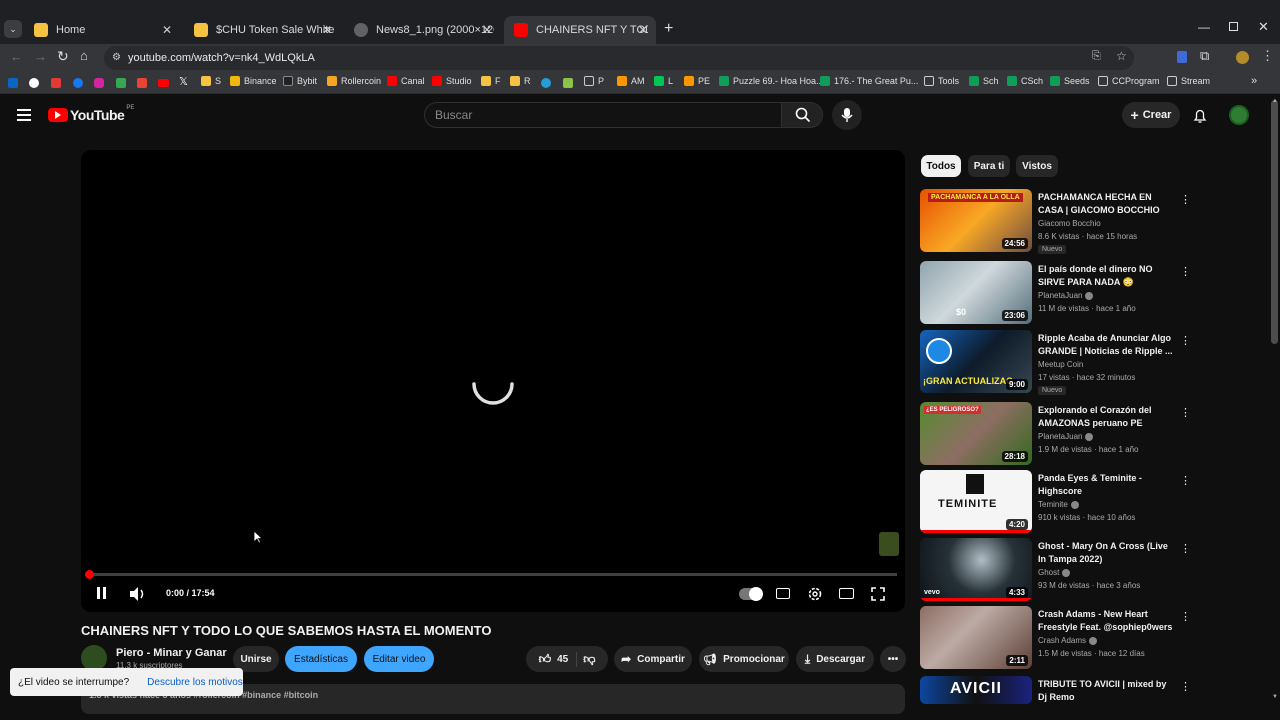  What do you see at coordinates (668, 29) in the screenshot?
I see `new-tab-icon: +` at bounding box center [668, 29].